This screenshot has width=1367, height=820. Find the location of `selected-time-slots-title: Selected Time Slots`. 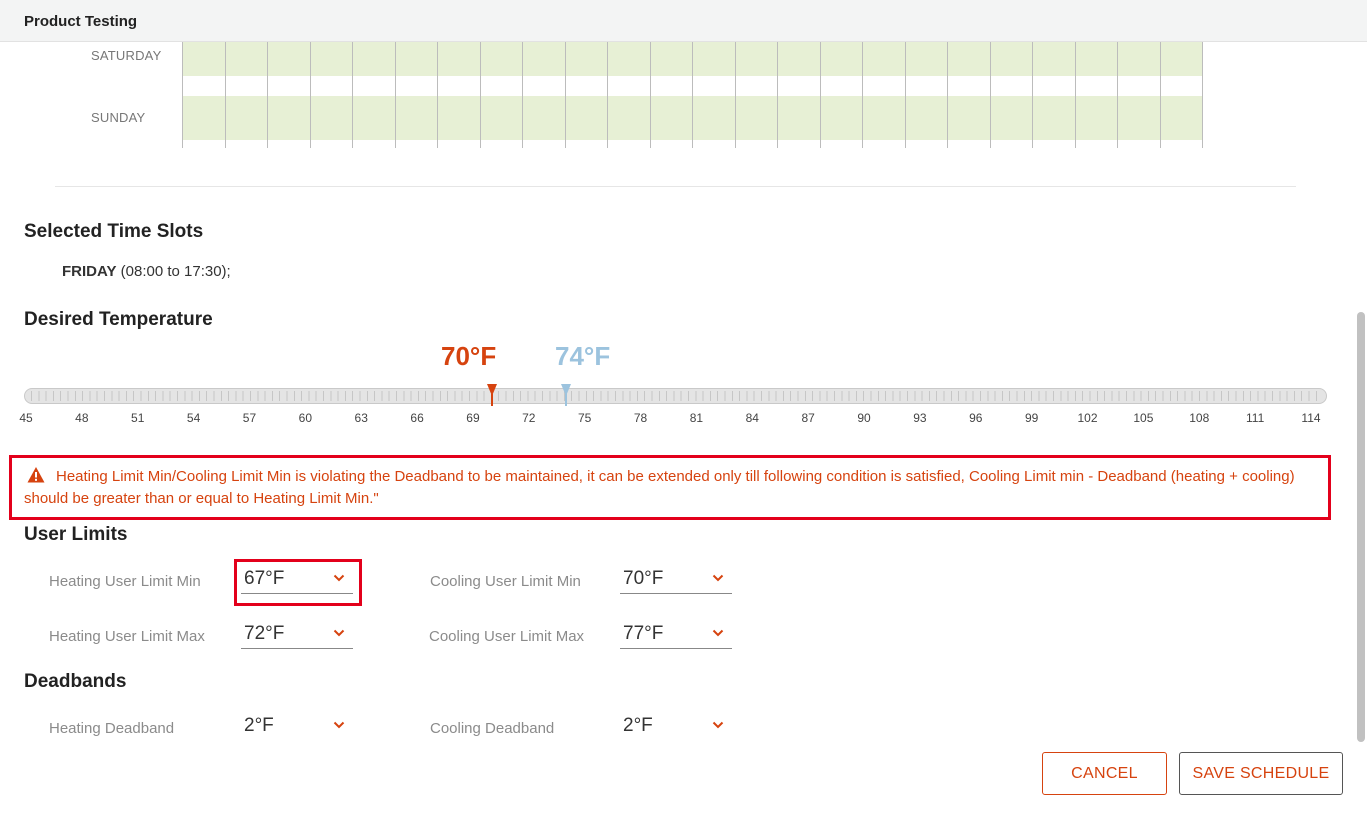

selected-time-slots-title: Selected Time Slots is located at coordinates (114, 231).